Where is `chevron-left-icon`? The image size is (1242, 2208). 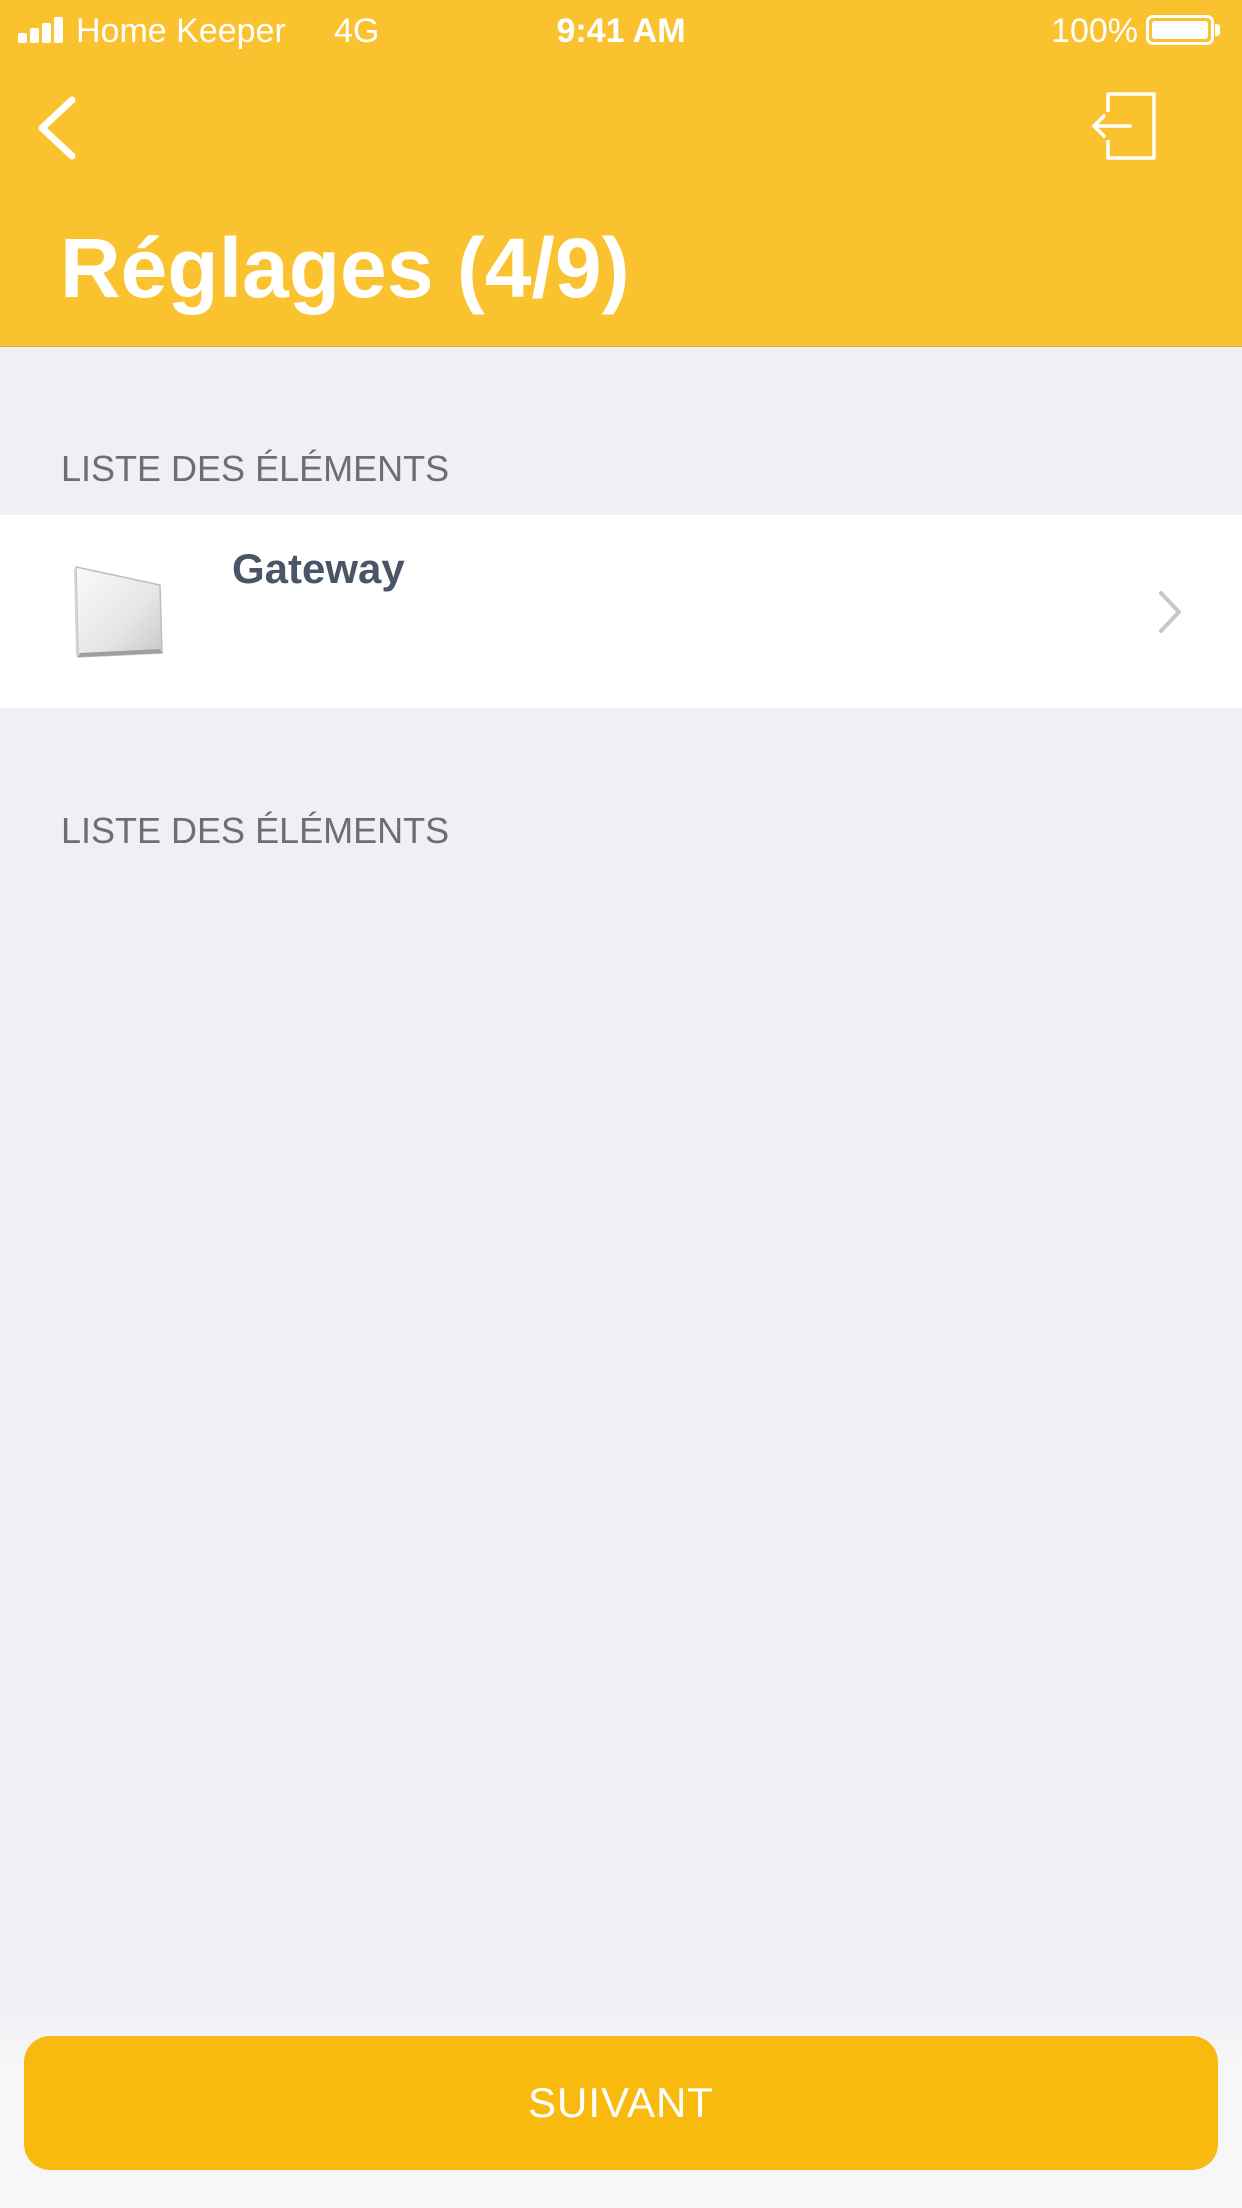 chevron-left-icon is located at coordinates (57, 128).